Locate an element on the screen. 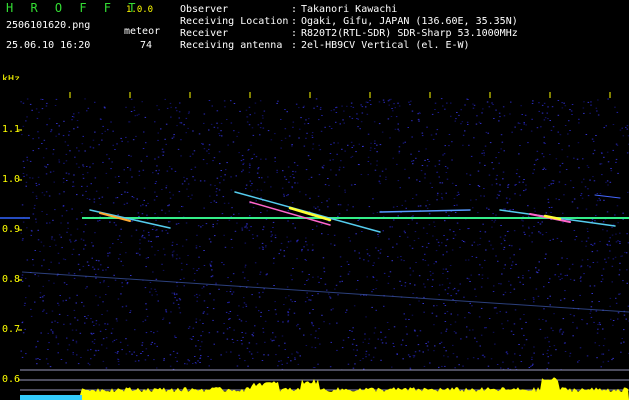 This screenshot has height=400, width=629. freq-tick-label: 0.9 is located at coordinates (11, 229).